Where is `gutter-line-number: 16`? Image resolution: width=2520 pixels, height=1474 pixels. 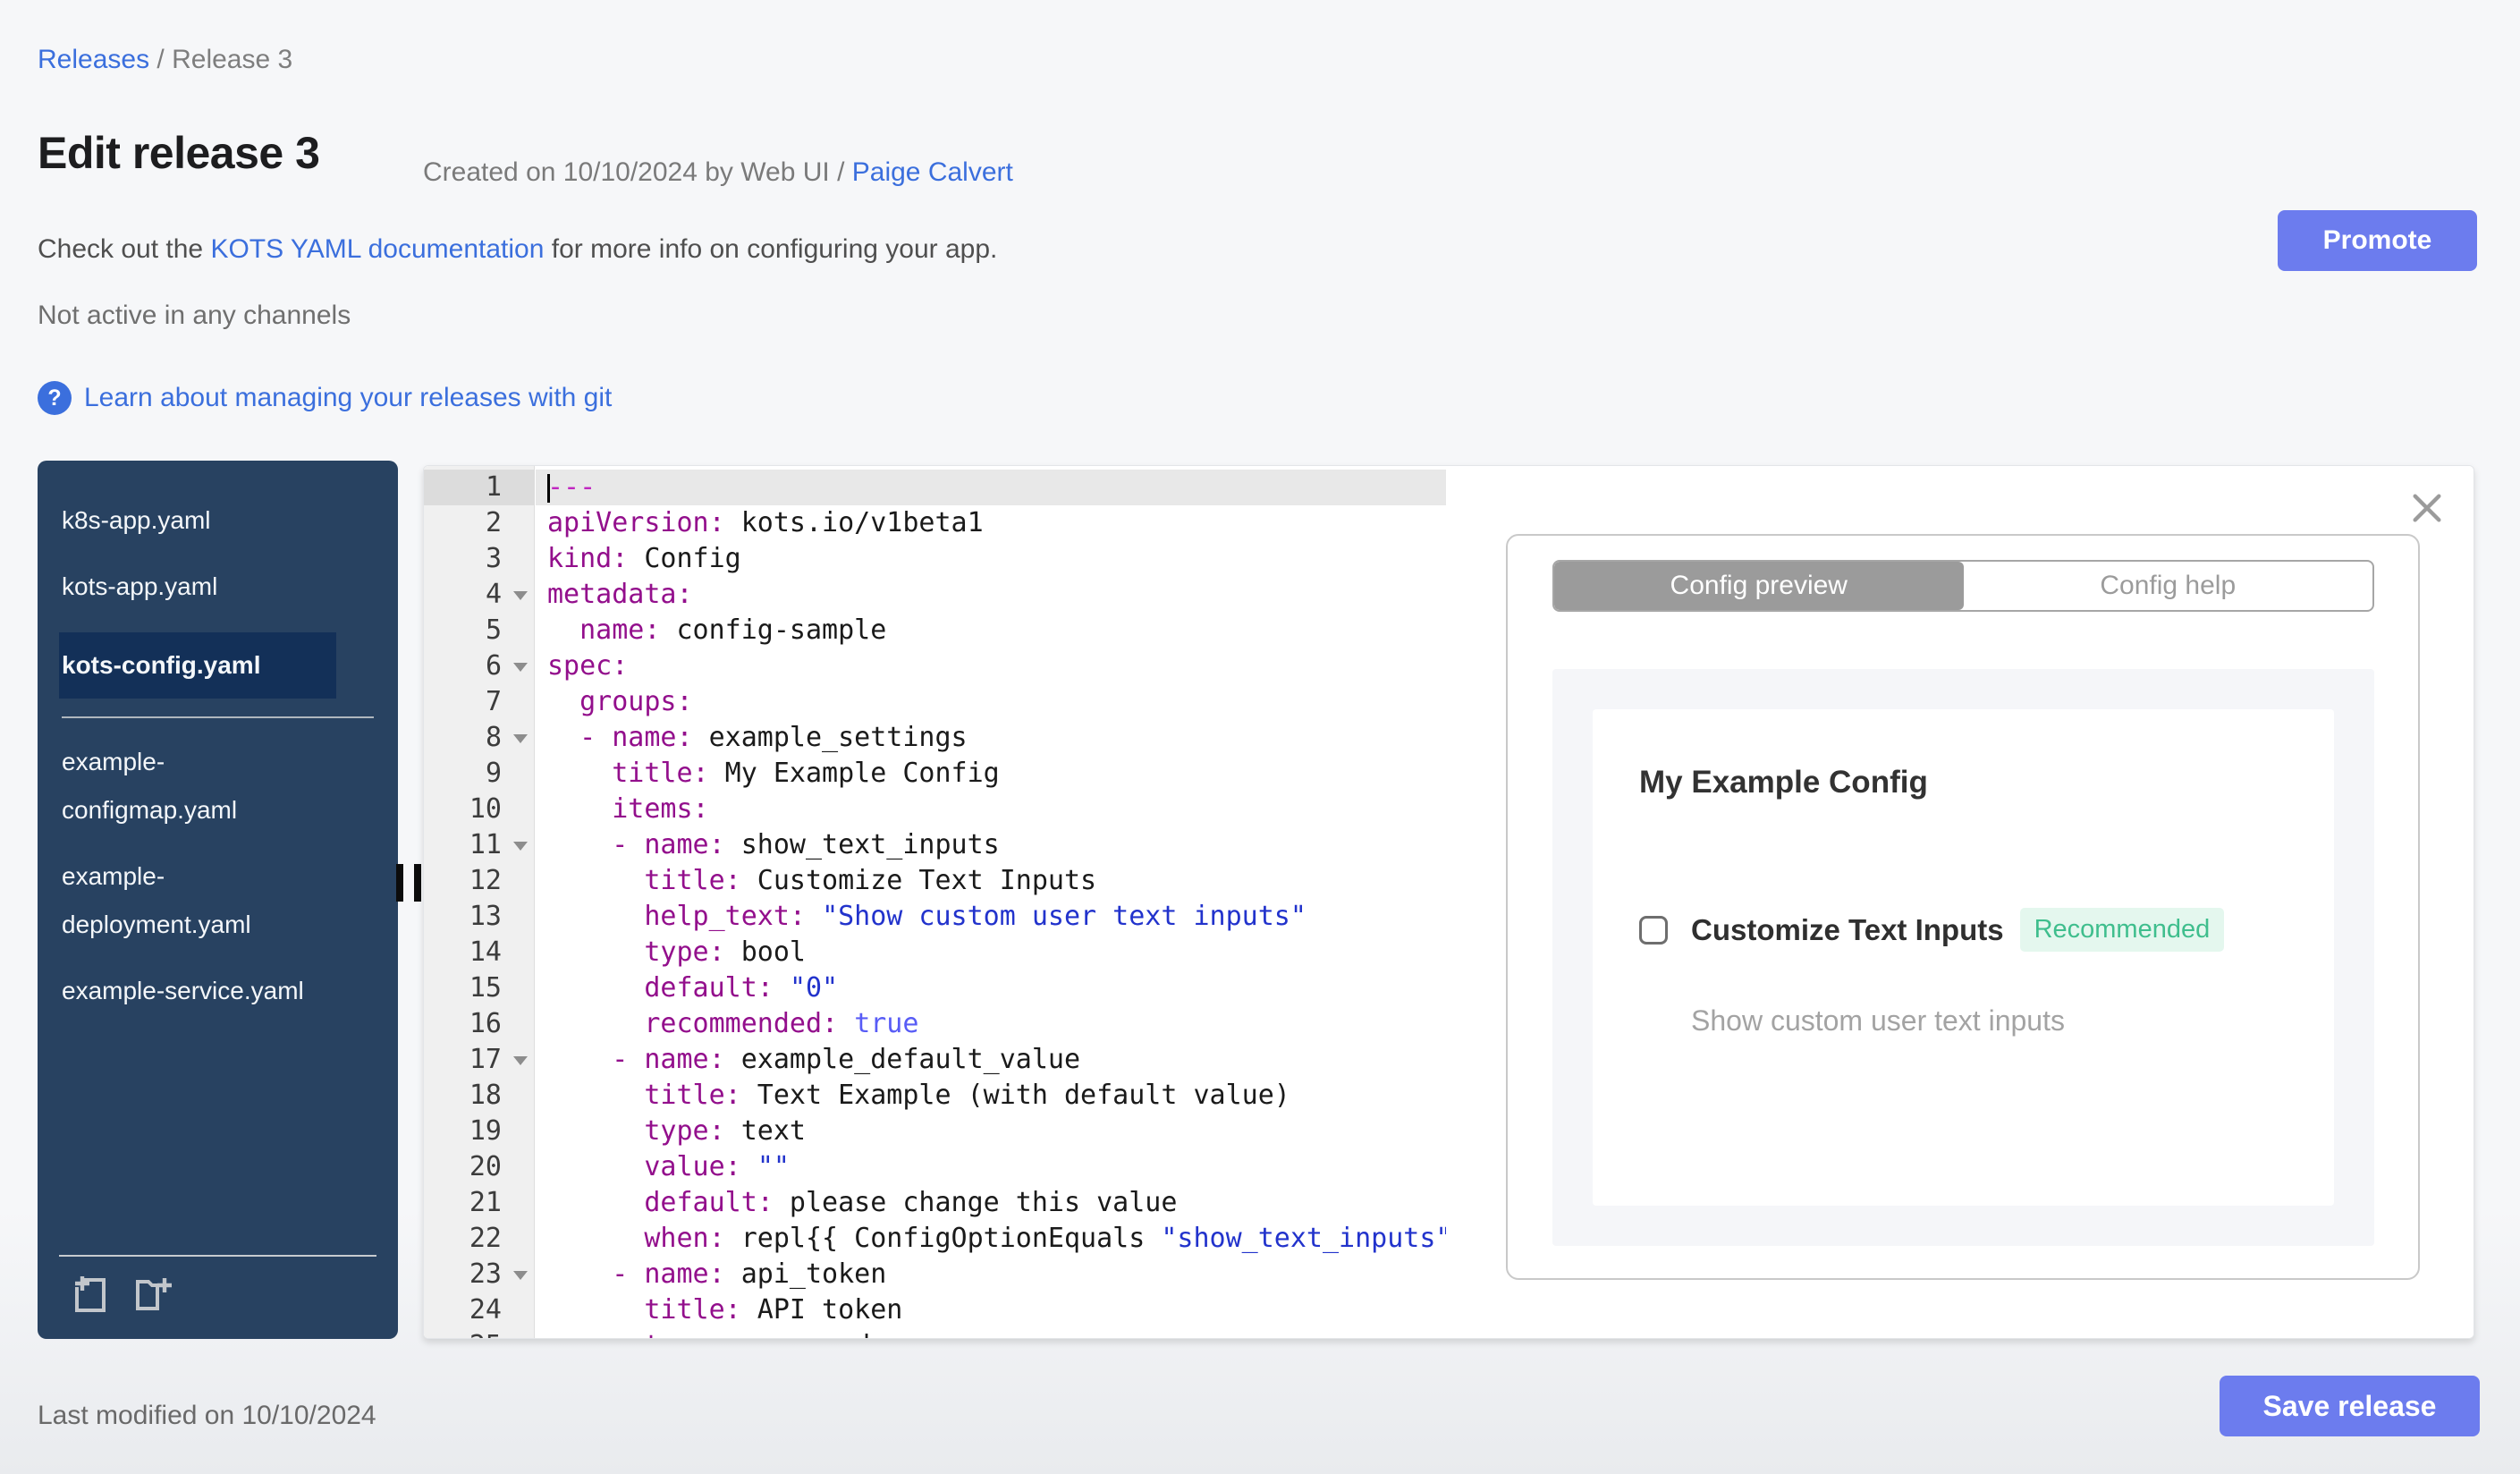 gutter-line-number: 16 is located at coordinates (485, 1024).